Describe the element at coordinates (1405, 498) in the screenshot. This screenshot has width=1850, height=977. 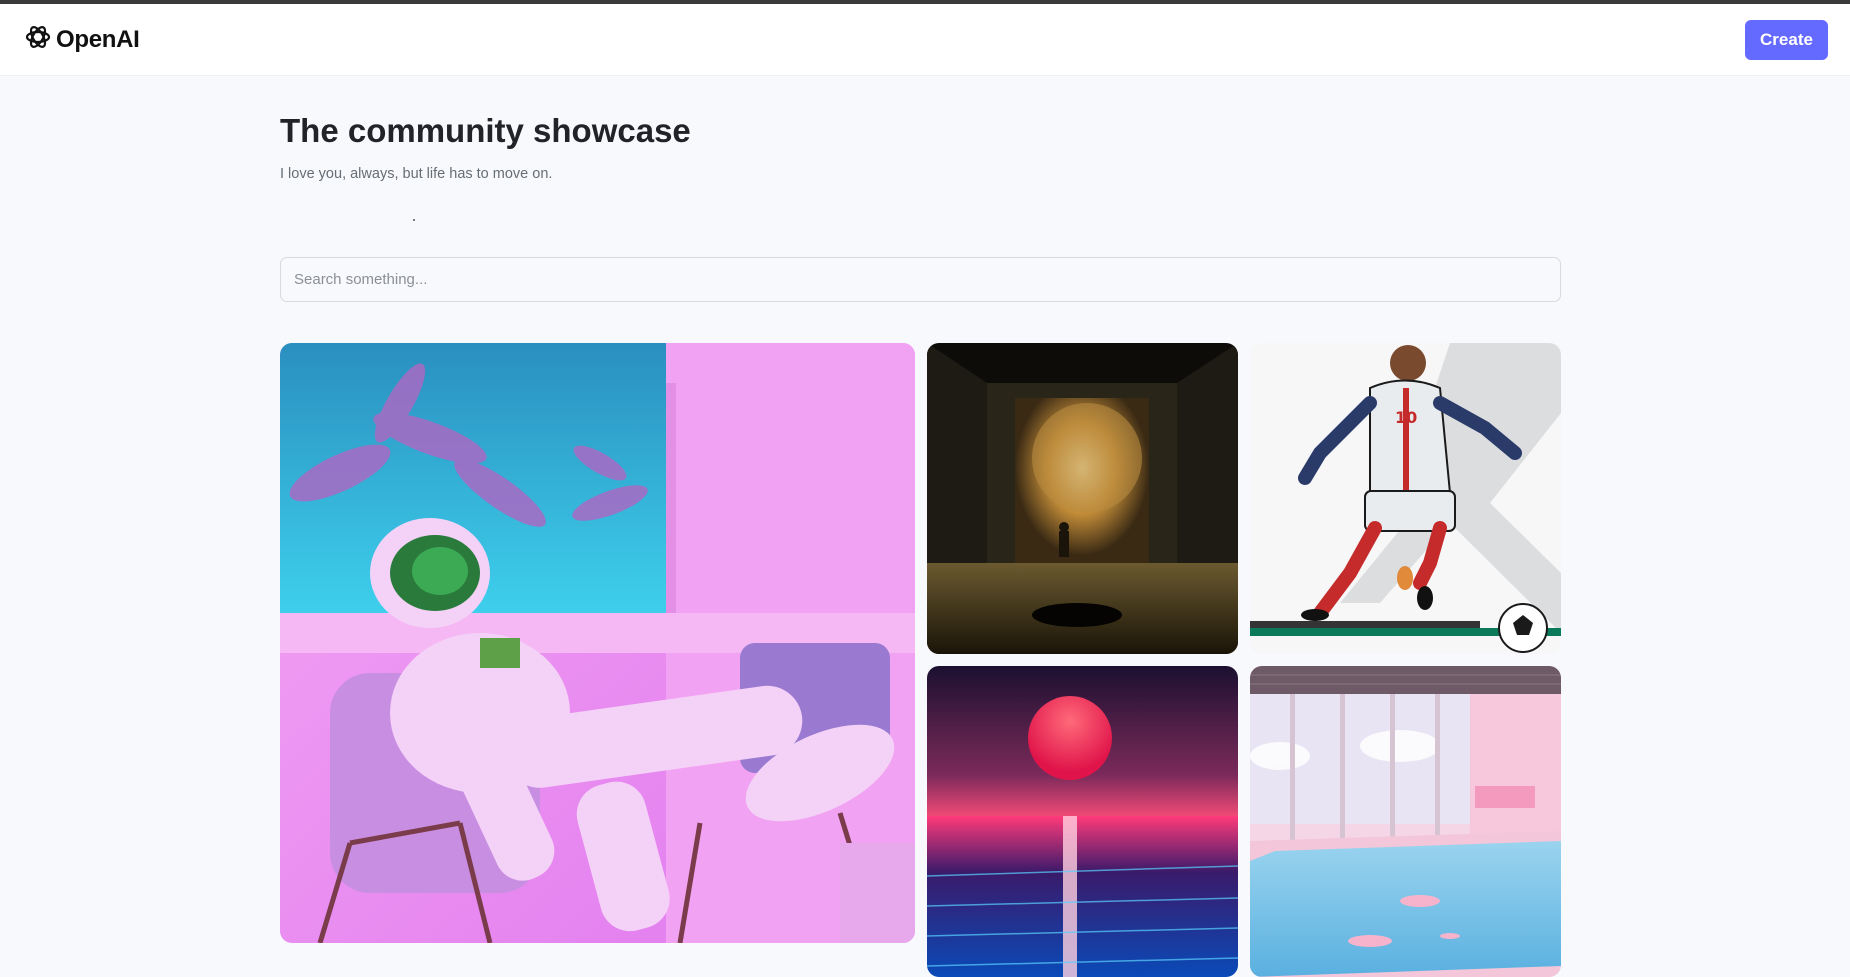
I see `gallery-image-soccer: 10` at that location.